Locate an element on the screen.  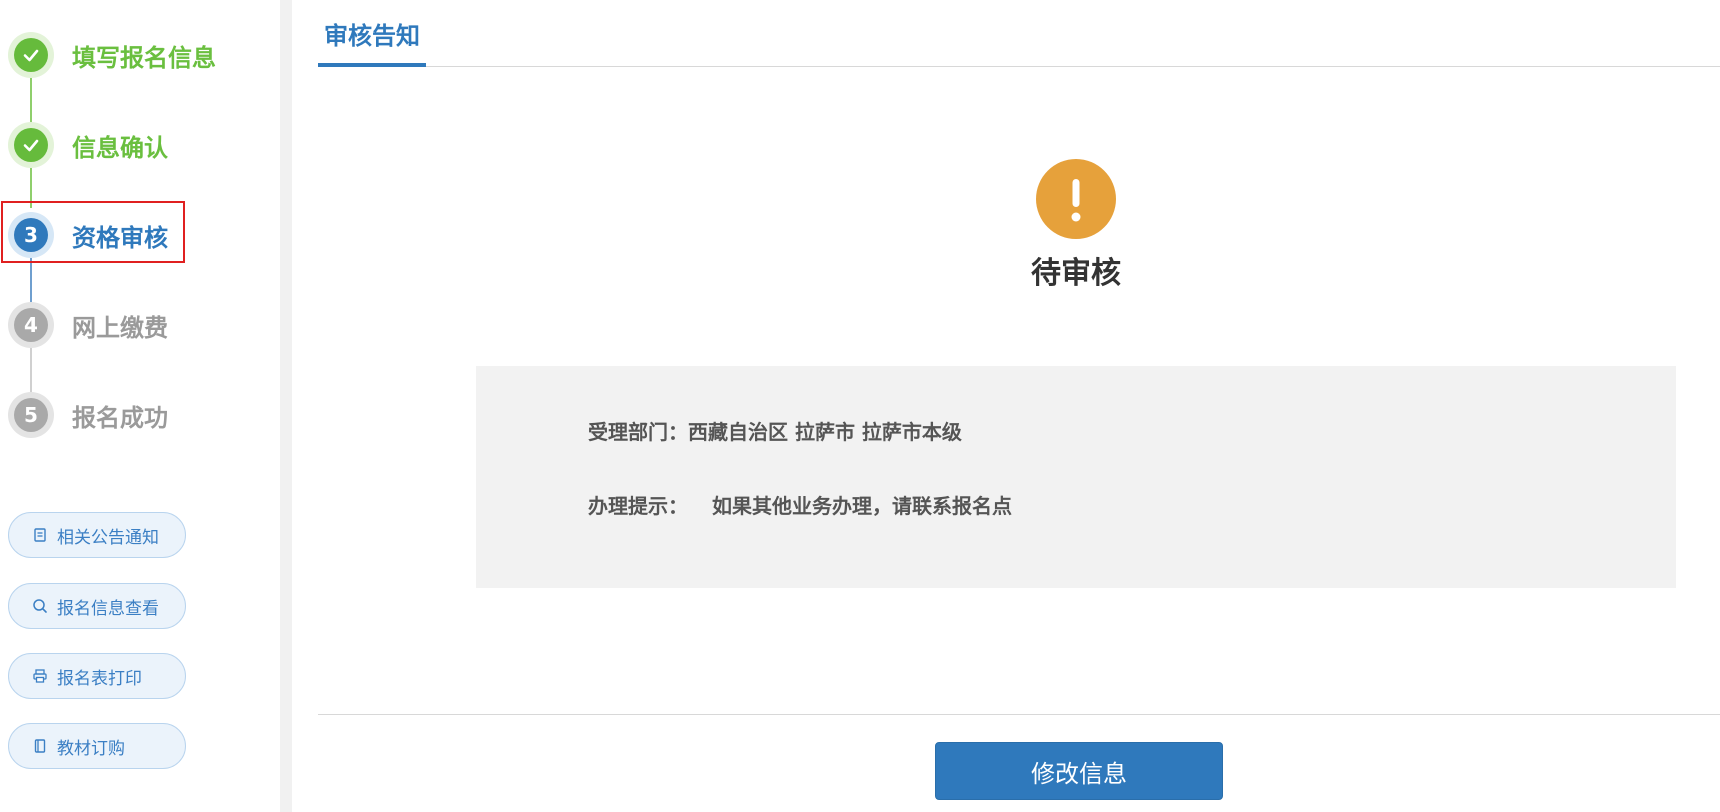
printer-icon is located at coordinates (40, 676).